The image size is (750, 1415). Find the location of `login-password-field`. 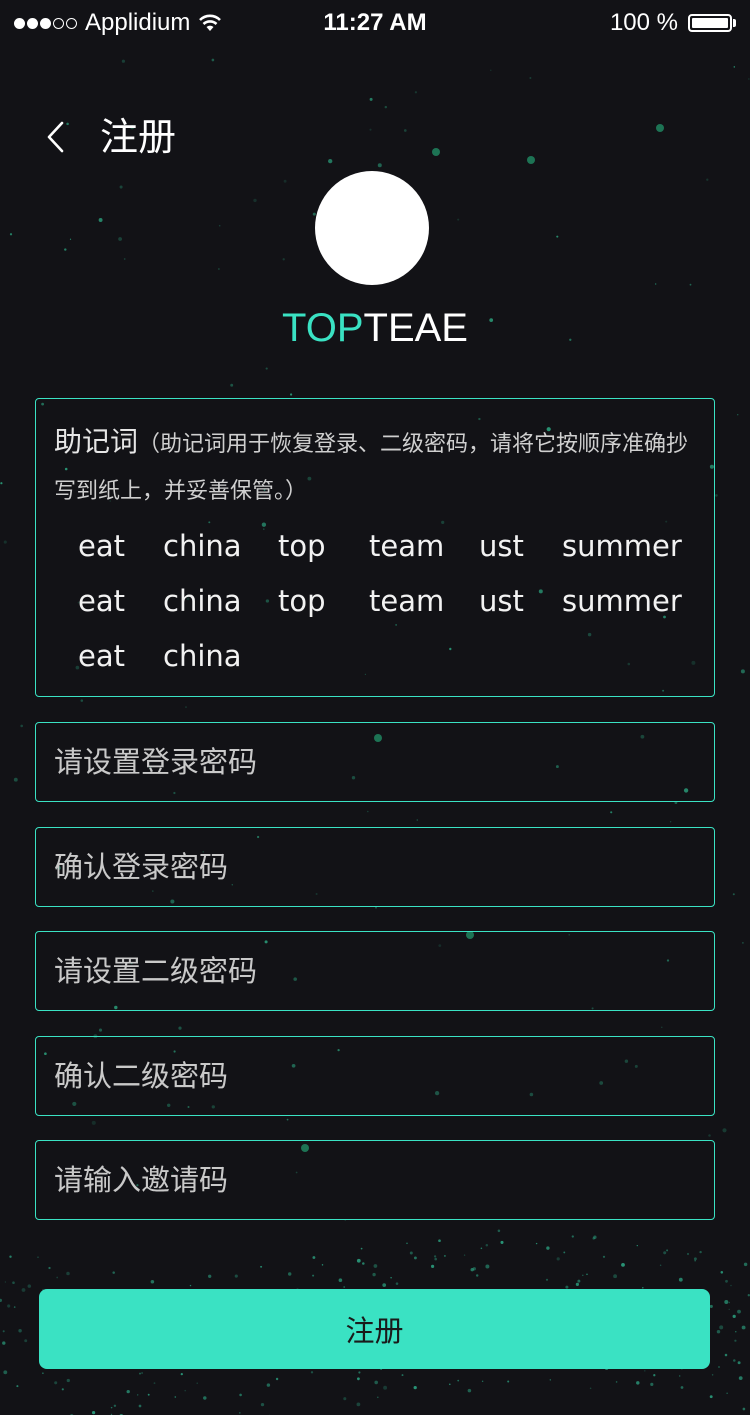

login-password-field is located at coordinates (375, 762).